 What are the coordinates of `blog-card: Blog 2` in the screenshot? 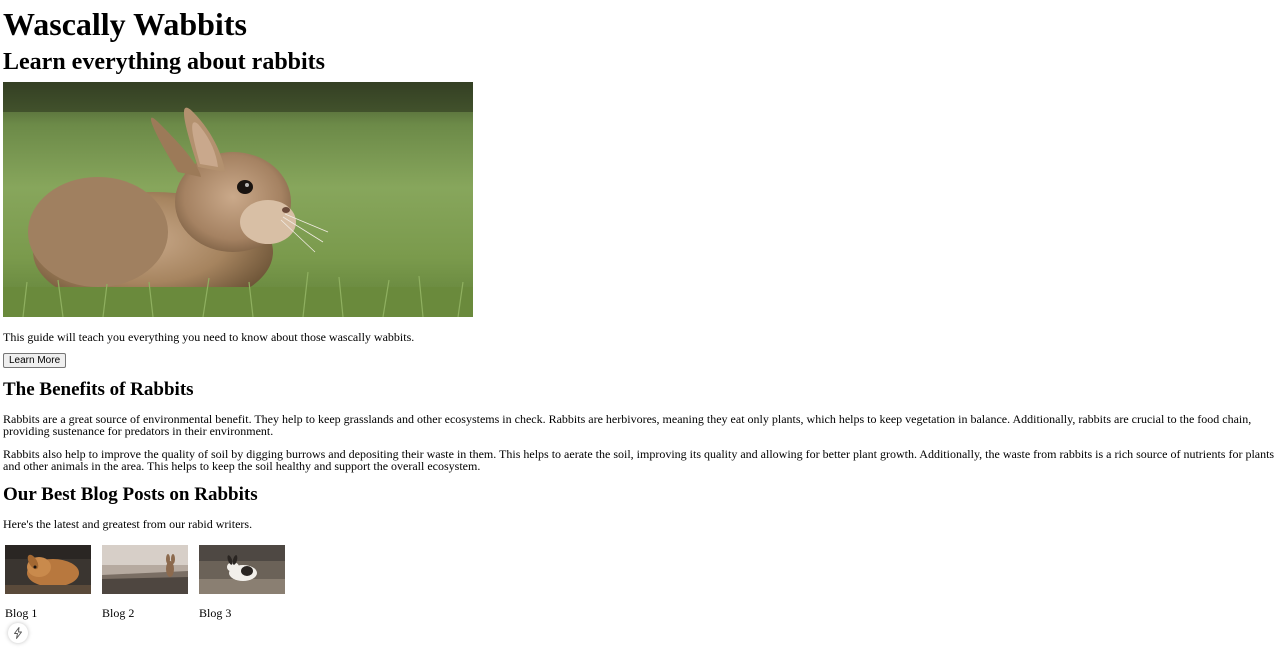 It's located at (145, 582).